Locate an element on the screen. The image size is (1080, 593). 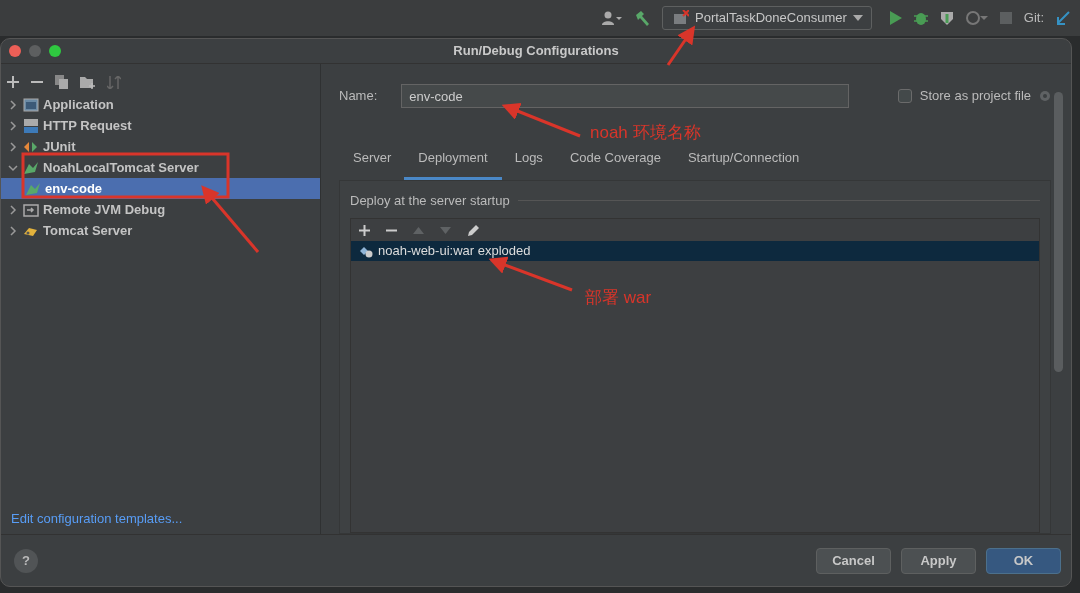
coverage-icon is located at coordinates (946, 18).